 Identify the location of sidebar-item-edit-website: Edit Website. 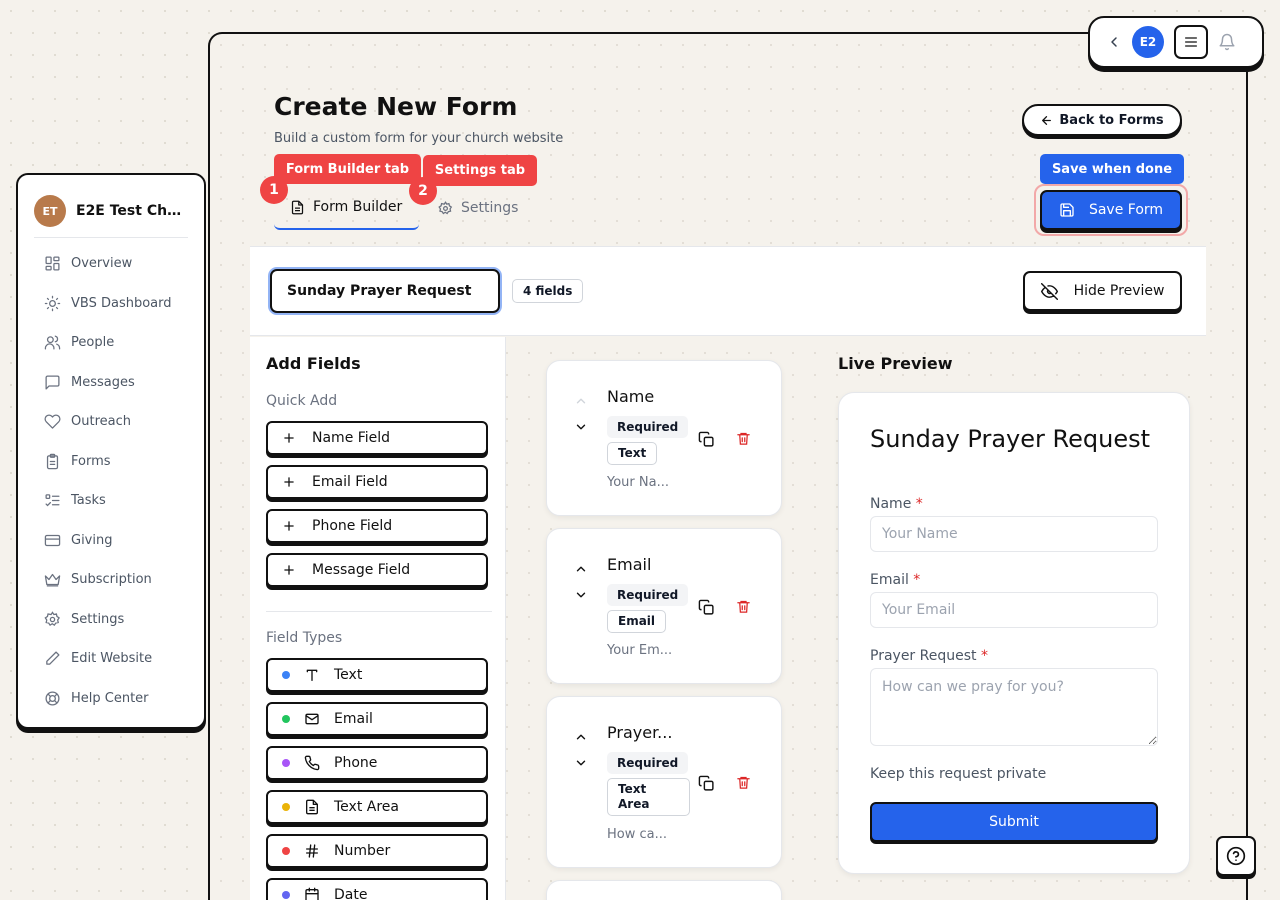
(111, 659).